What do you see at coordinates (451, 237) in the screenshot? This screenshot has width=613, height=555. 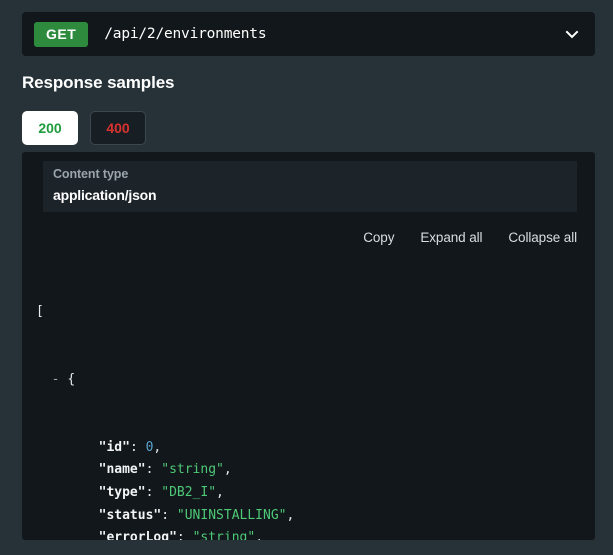 I see `expand-all-button: Expand all` at bounding box center [451, 237].